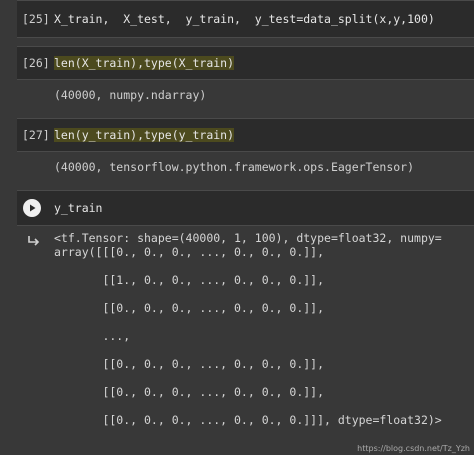 This screenshot has height=455, width=474. What do you see at coordinates (92, 336) in the screenshot?
I see `output-line: ...,` at bounding box center [92, 336].